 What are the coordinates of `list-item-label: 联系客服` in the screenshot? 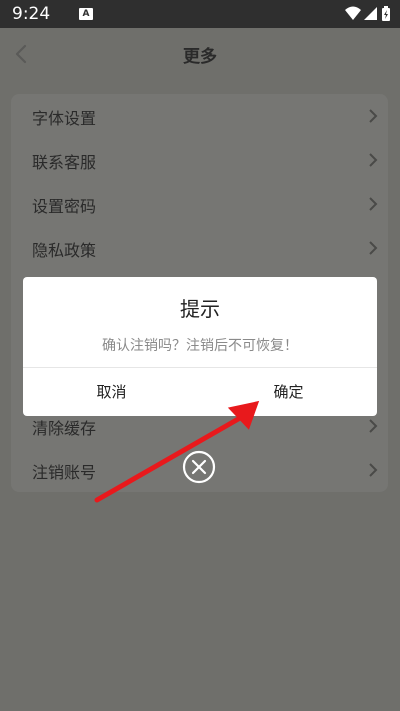 It's located at (64, 162).